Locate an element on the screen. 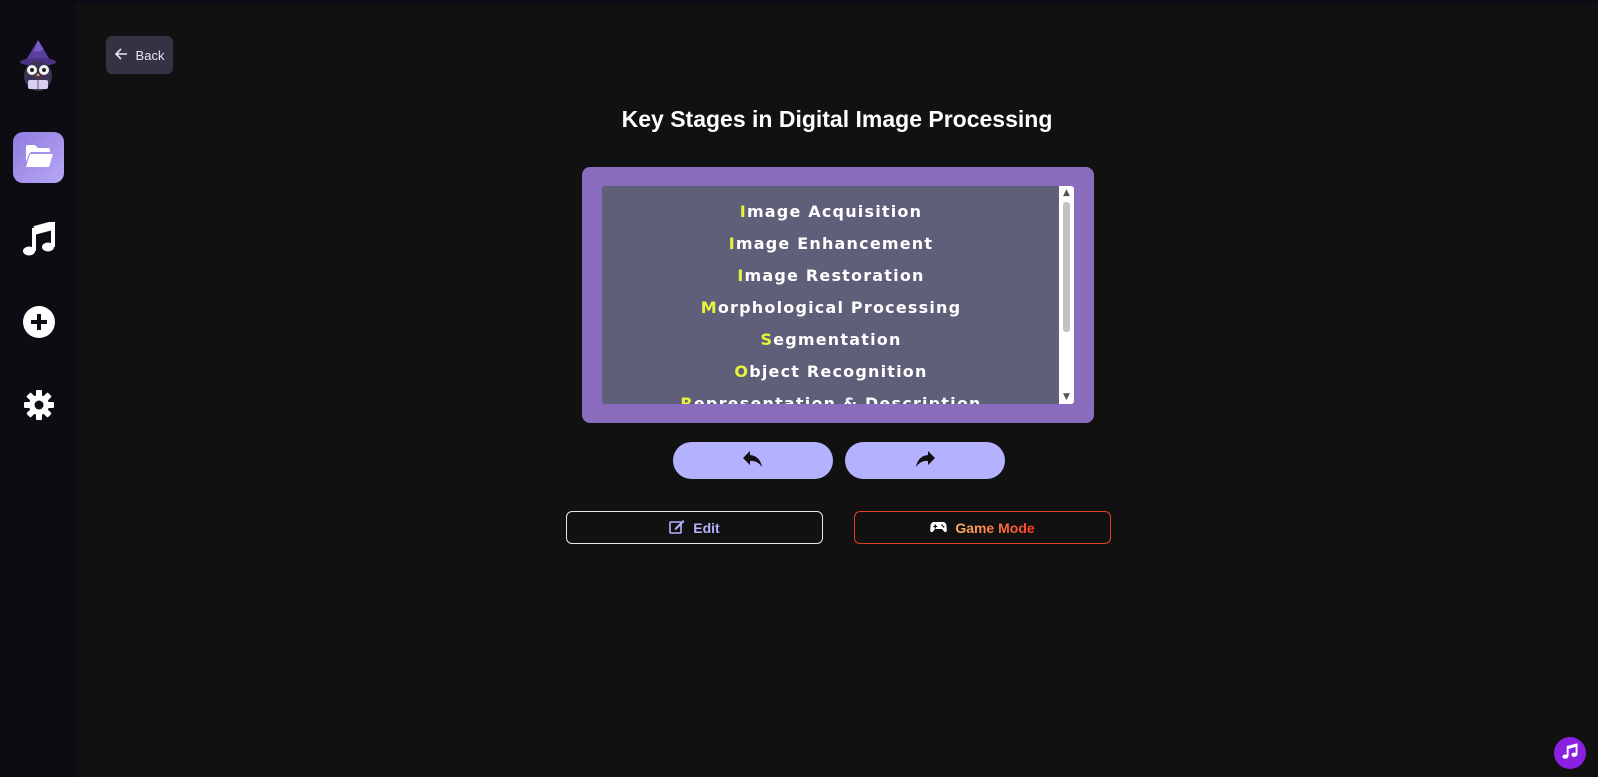 Image resolution: width=1598 pixels, height=777 pixels. wizard-owl-logo-icon is located at coordinates (38, 67).